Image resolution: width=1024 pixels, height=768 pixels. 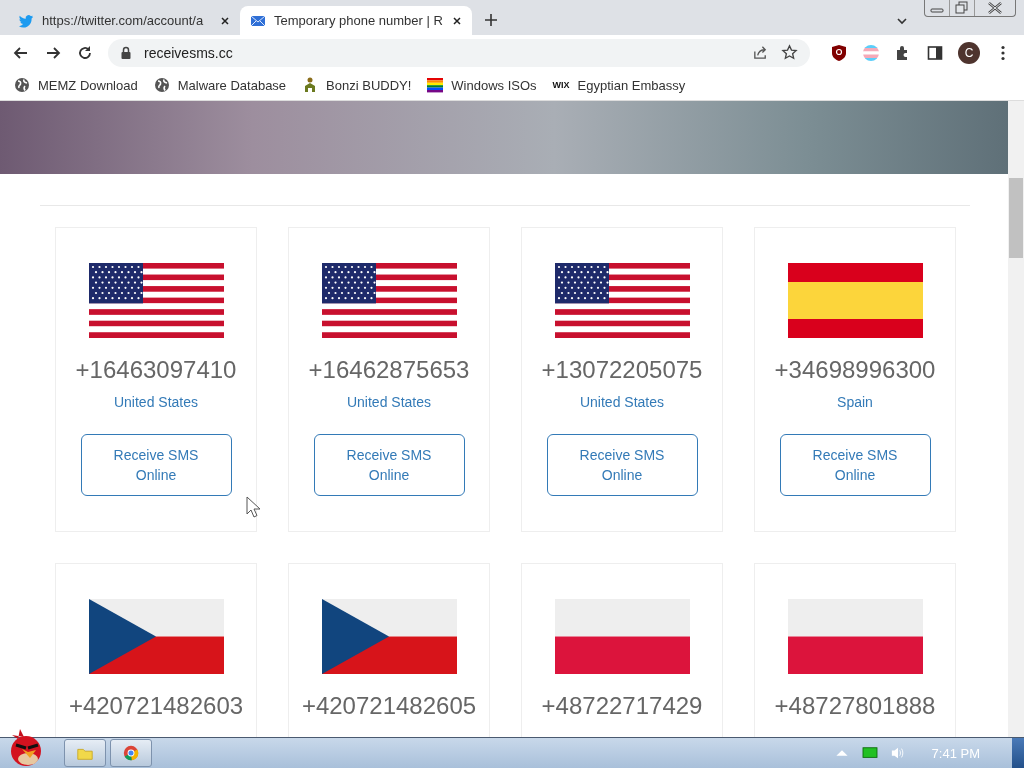 I want to click on scrollbar, so click(x=1016, y=419).